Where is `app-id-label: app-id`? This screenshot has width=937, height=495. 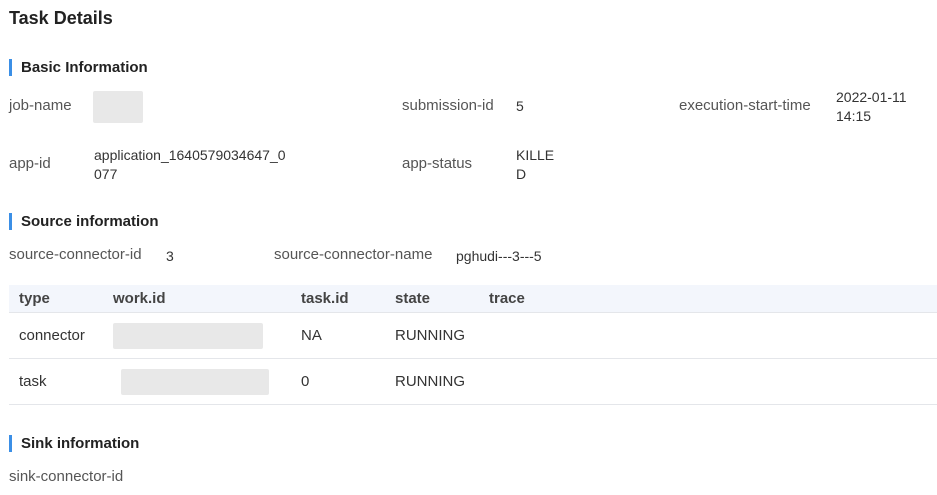
app-id-label: app-id is located at coordinates (30, 163).